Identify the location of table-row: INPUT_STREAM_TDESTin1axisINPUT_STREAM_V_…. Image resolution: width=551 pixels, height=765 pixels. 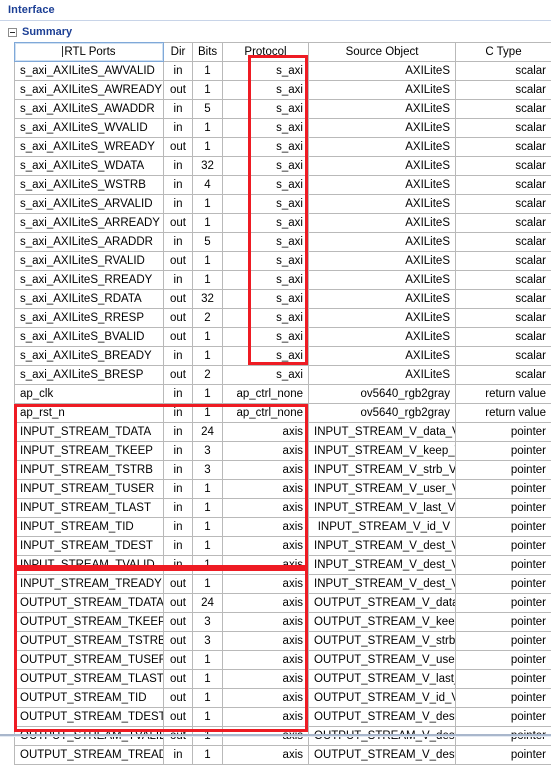
(283, 546).